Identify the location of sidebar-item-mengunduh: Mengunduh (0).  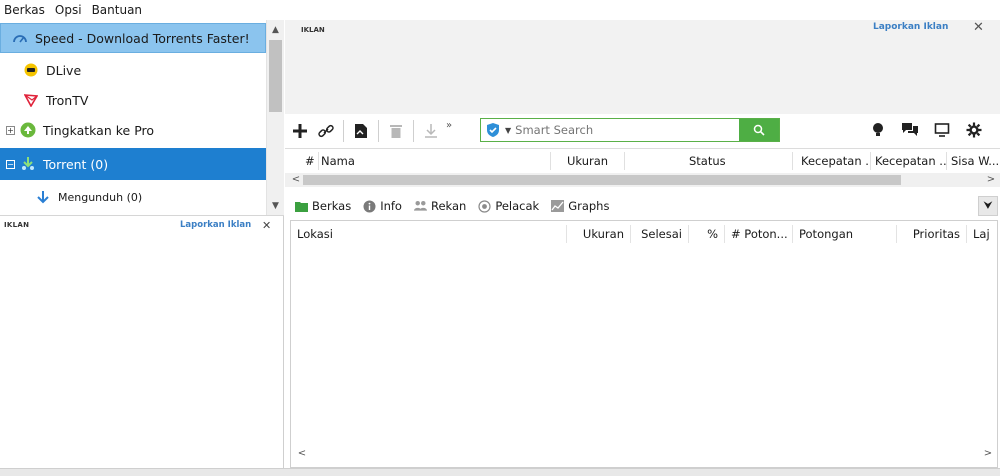
(133, 197).